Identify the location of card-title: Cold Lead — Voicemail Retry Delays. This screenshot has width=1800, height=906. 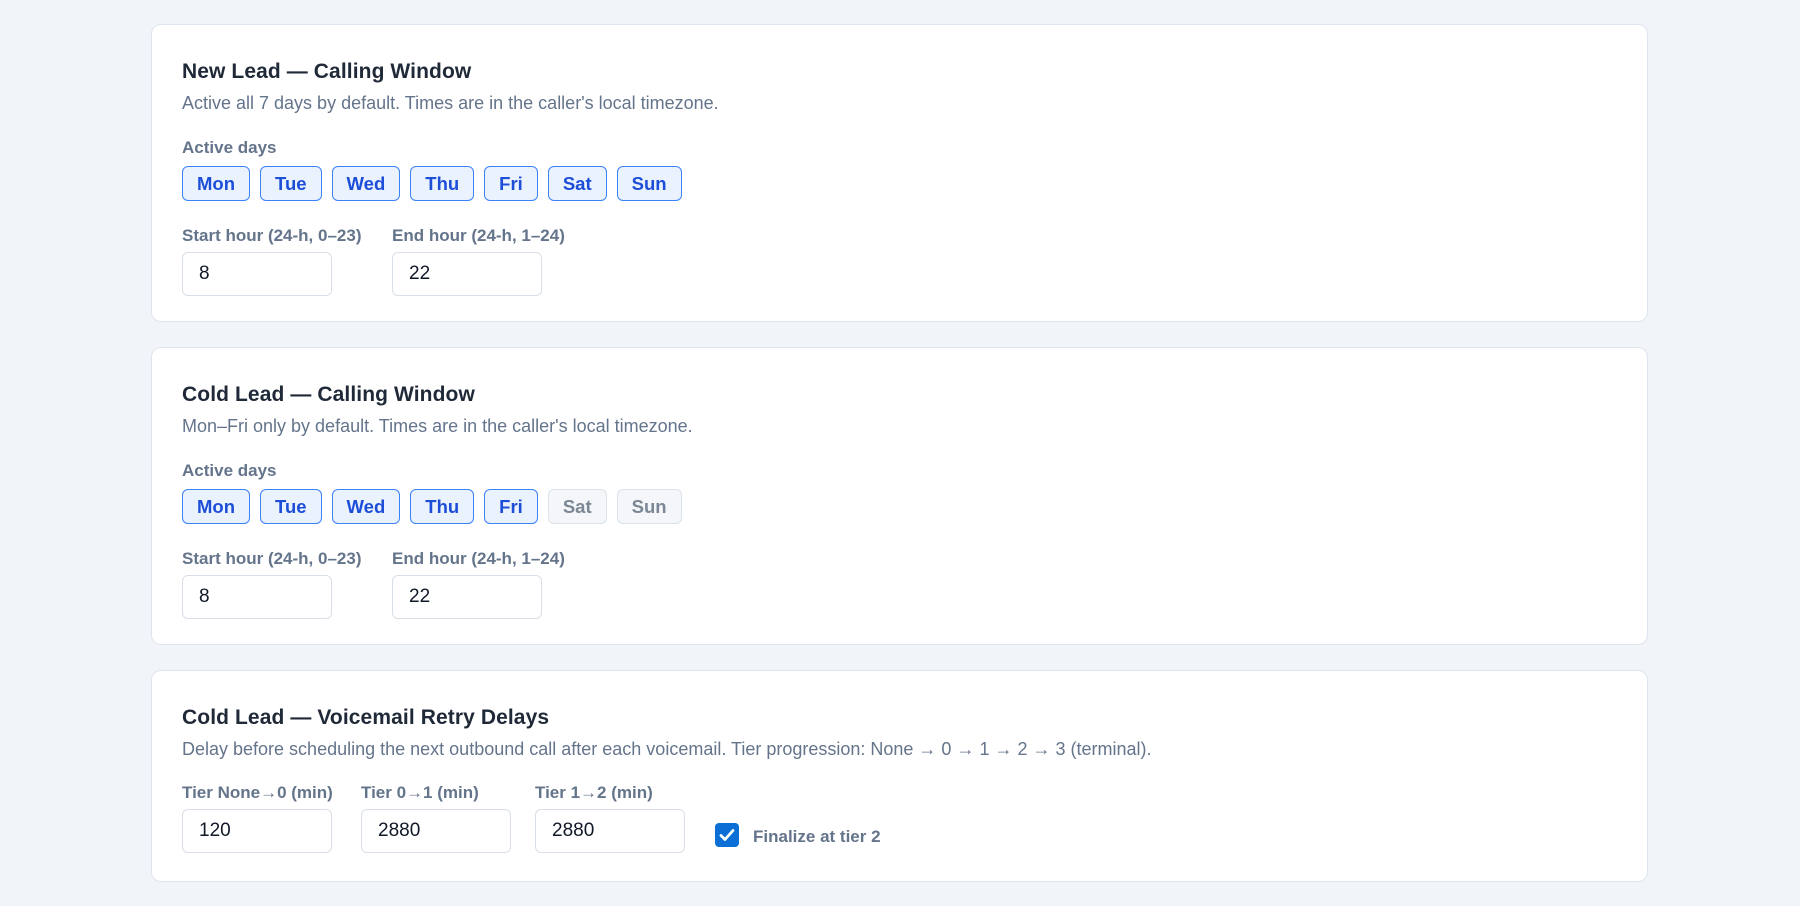
(366, 717).